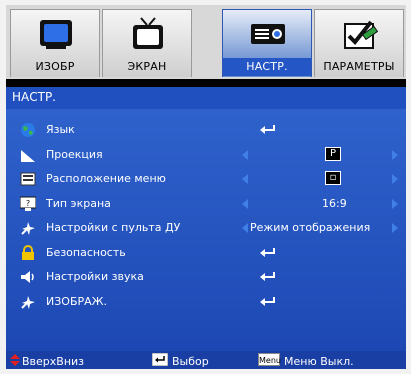 The width and height of the screenshot is (411, 374). I want to click on select-hint: Выбор, so click(190, 361).